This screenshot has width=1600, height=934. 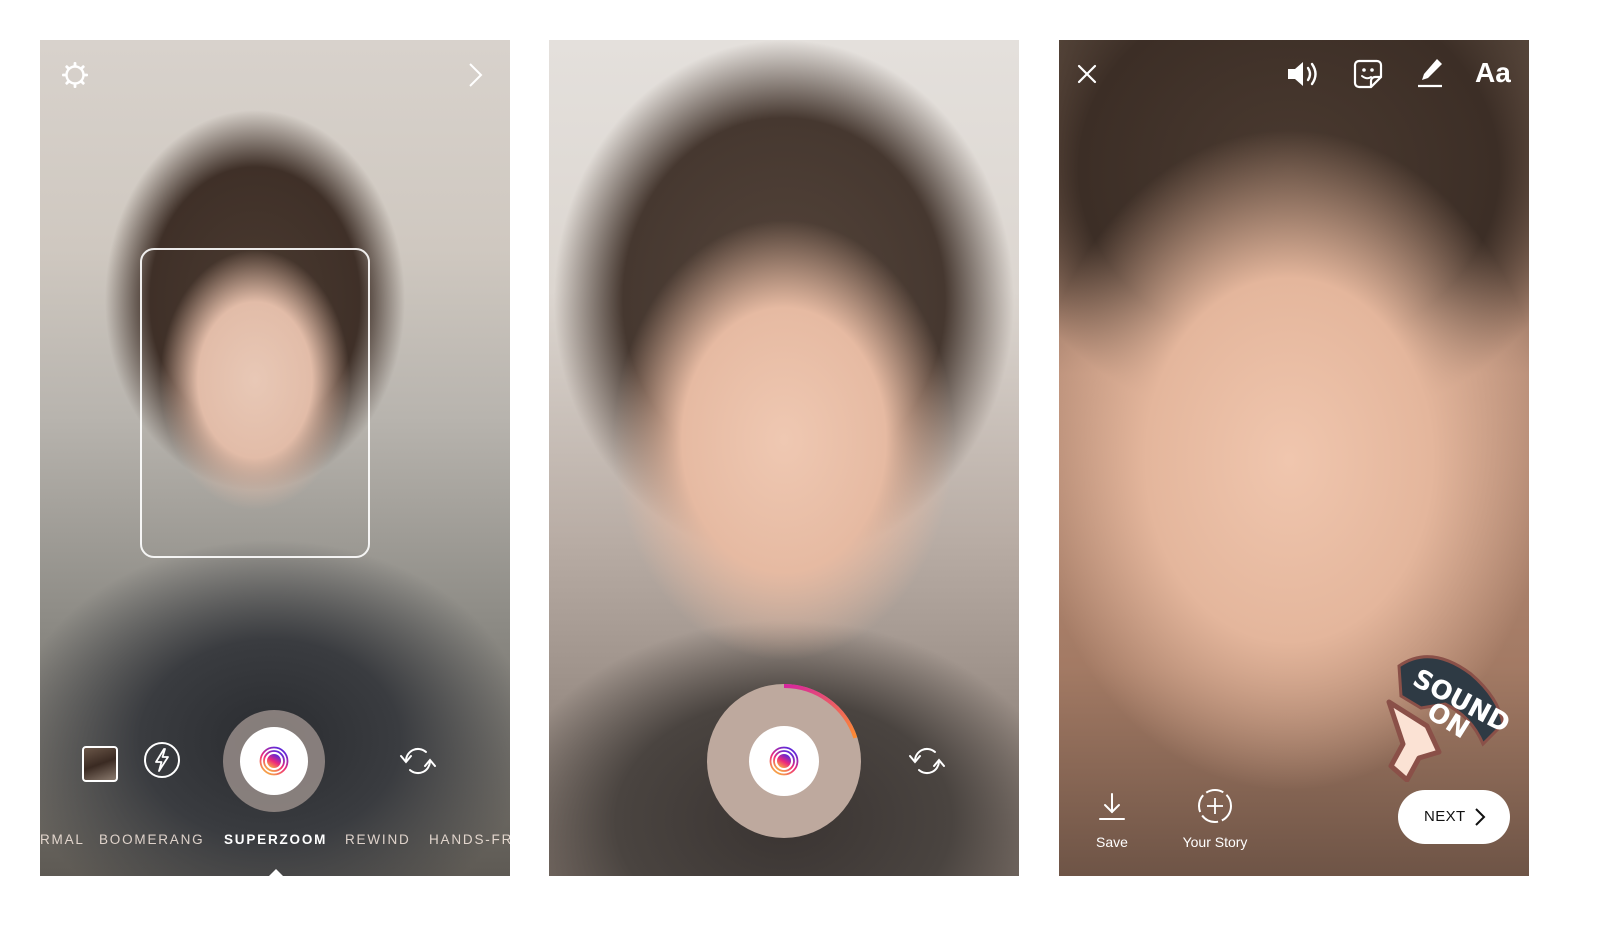 What do you see at coordinates (75, 75) in the screenshot?
I see `settings-icon` at bounding box center [75, 75].